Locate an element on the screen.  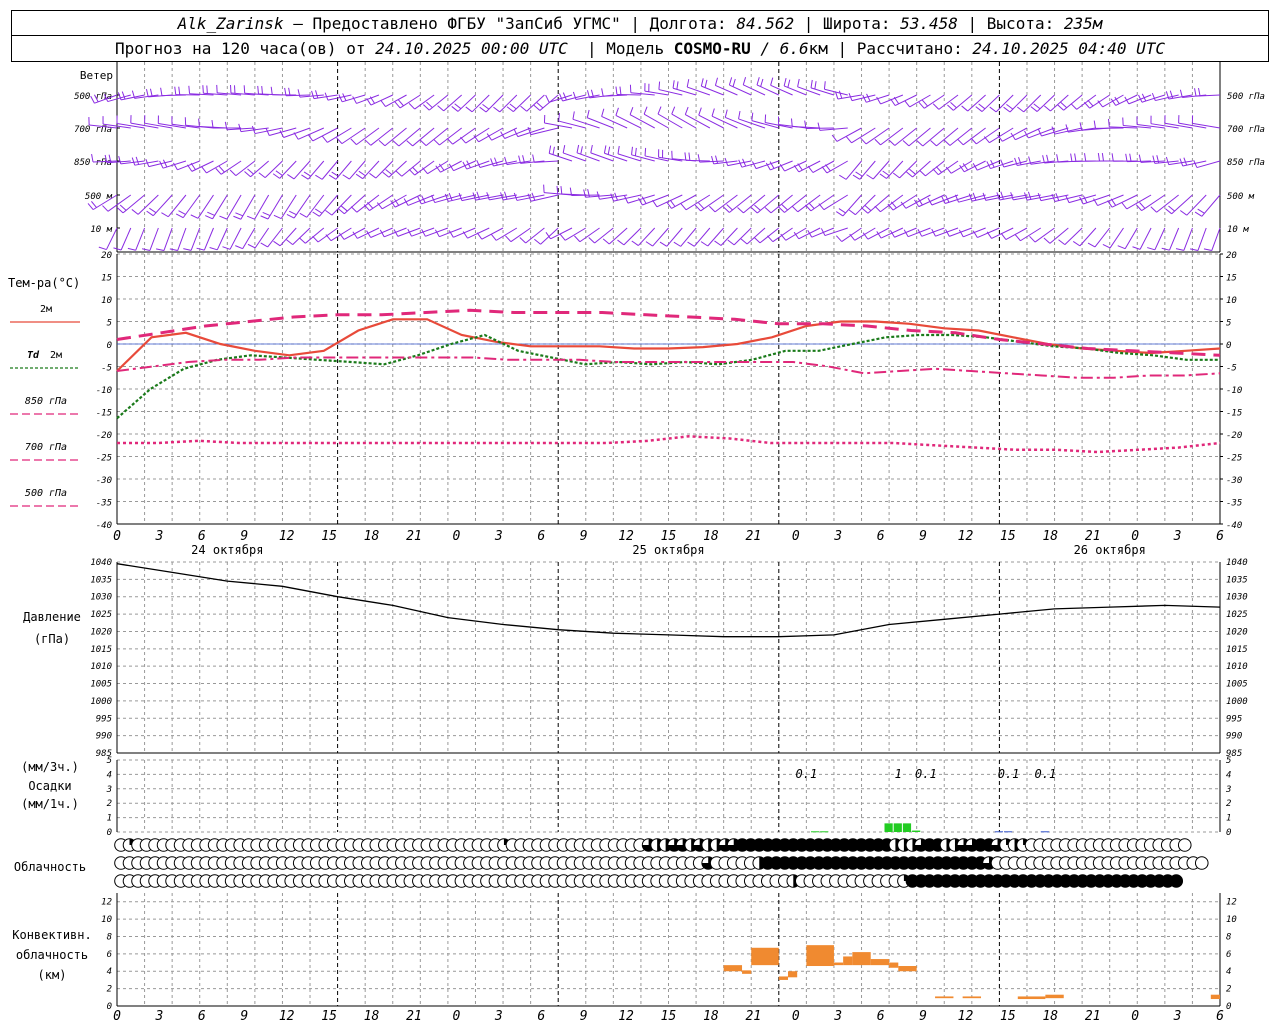
conv-xtick: 3 is located at coordinates (159, 1016).